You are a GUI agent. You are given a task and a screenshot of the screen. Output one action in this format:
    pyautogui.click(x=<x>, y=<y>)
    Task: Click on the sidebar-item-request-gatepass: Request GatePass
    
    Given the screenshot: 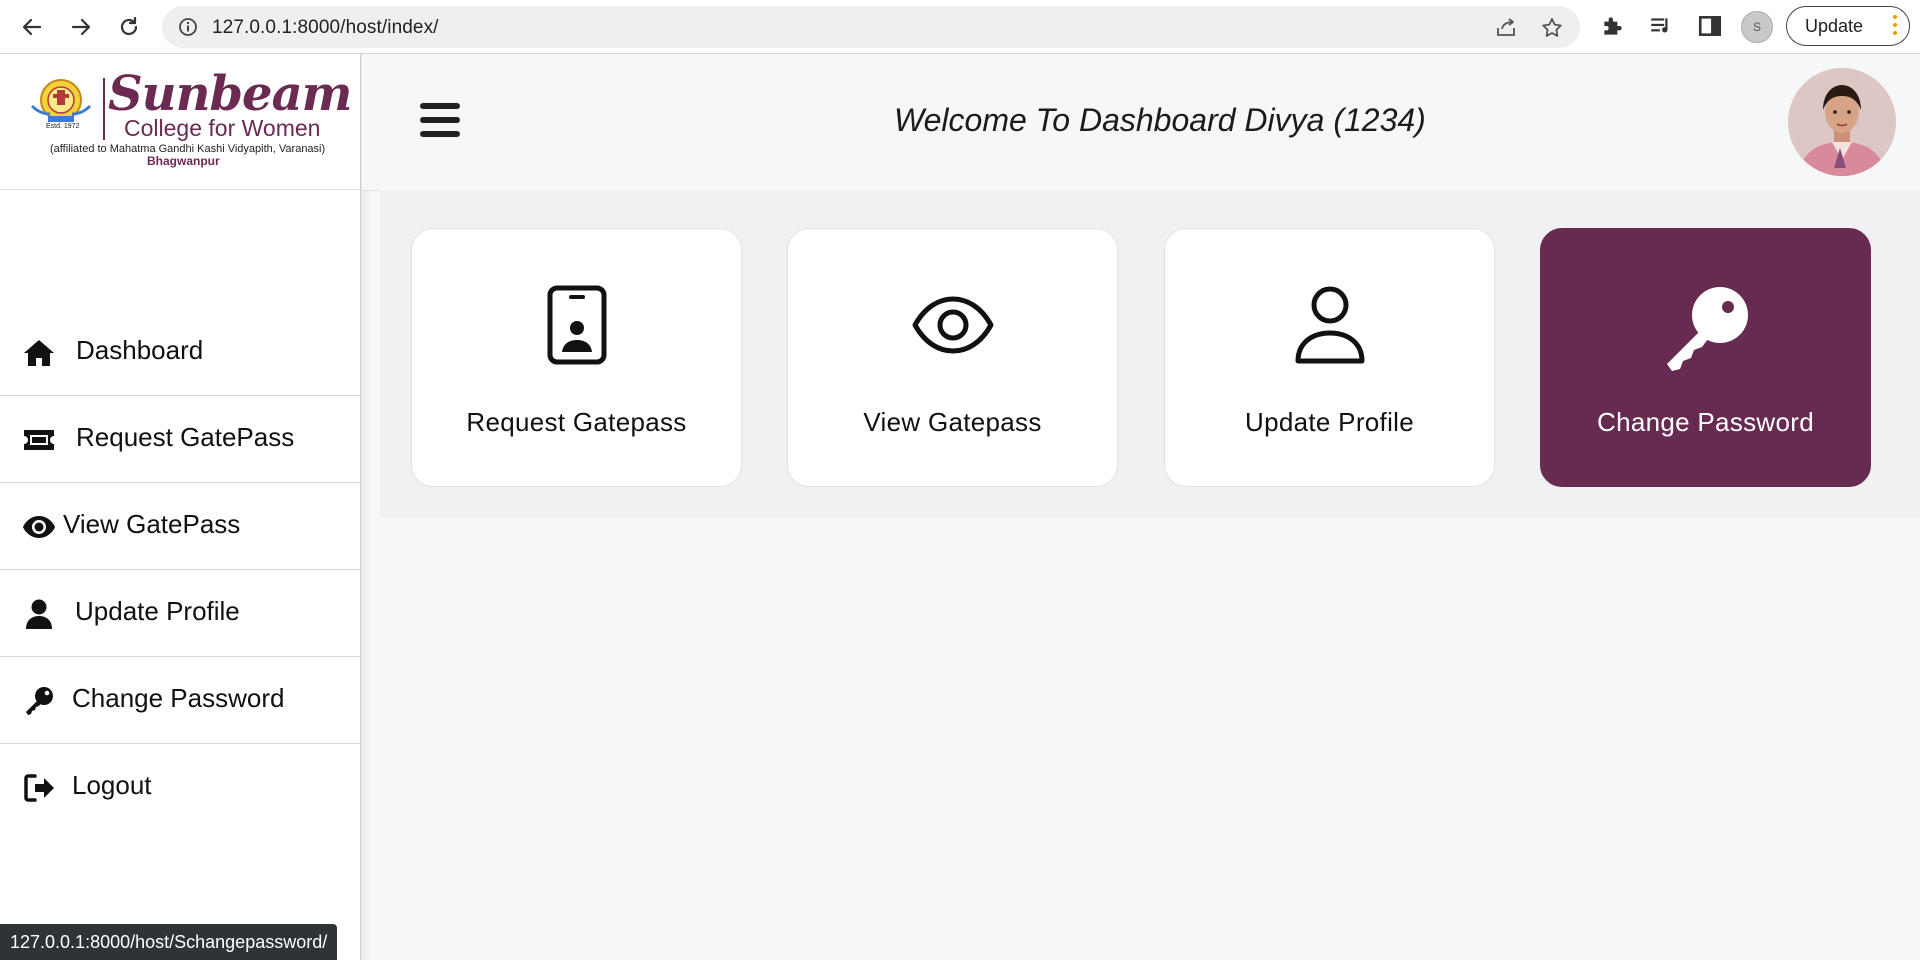 What is the action you would take?
    pyautogui.click(x=180, y=439)
    